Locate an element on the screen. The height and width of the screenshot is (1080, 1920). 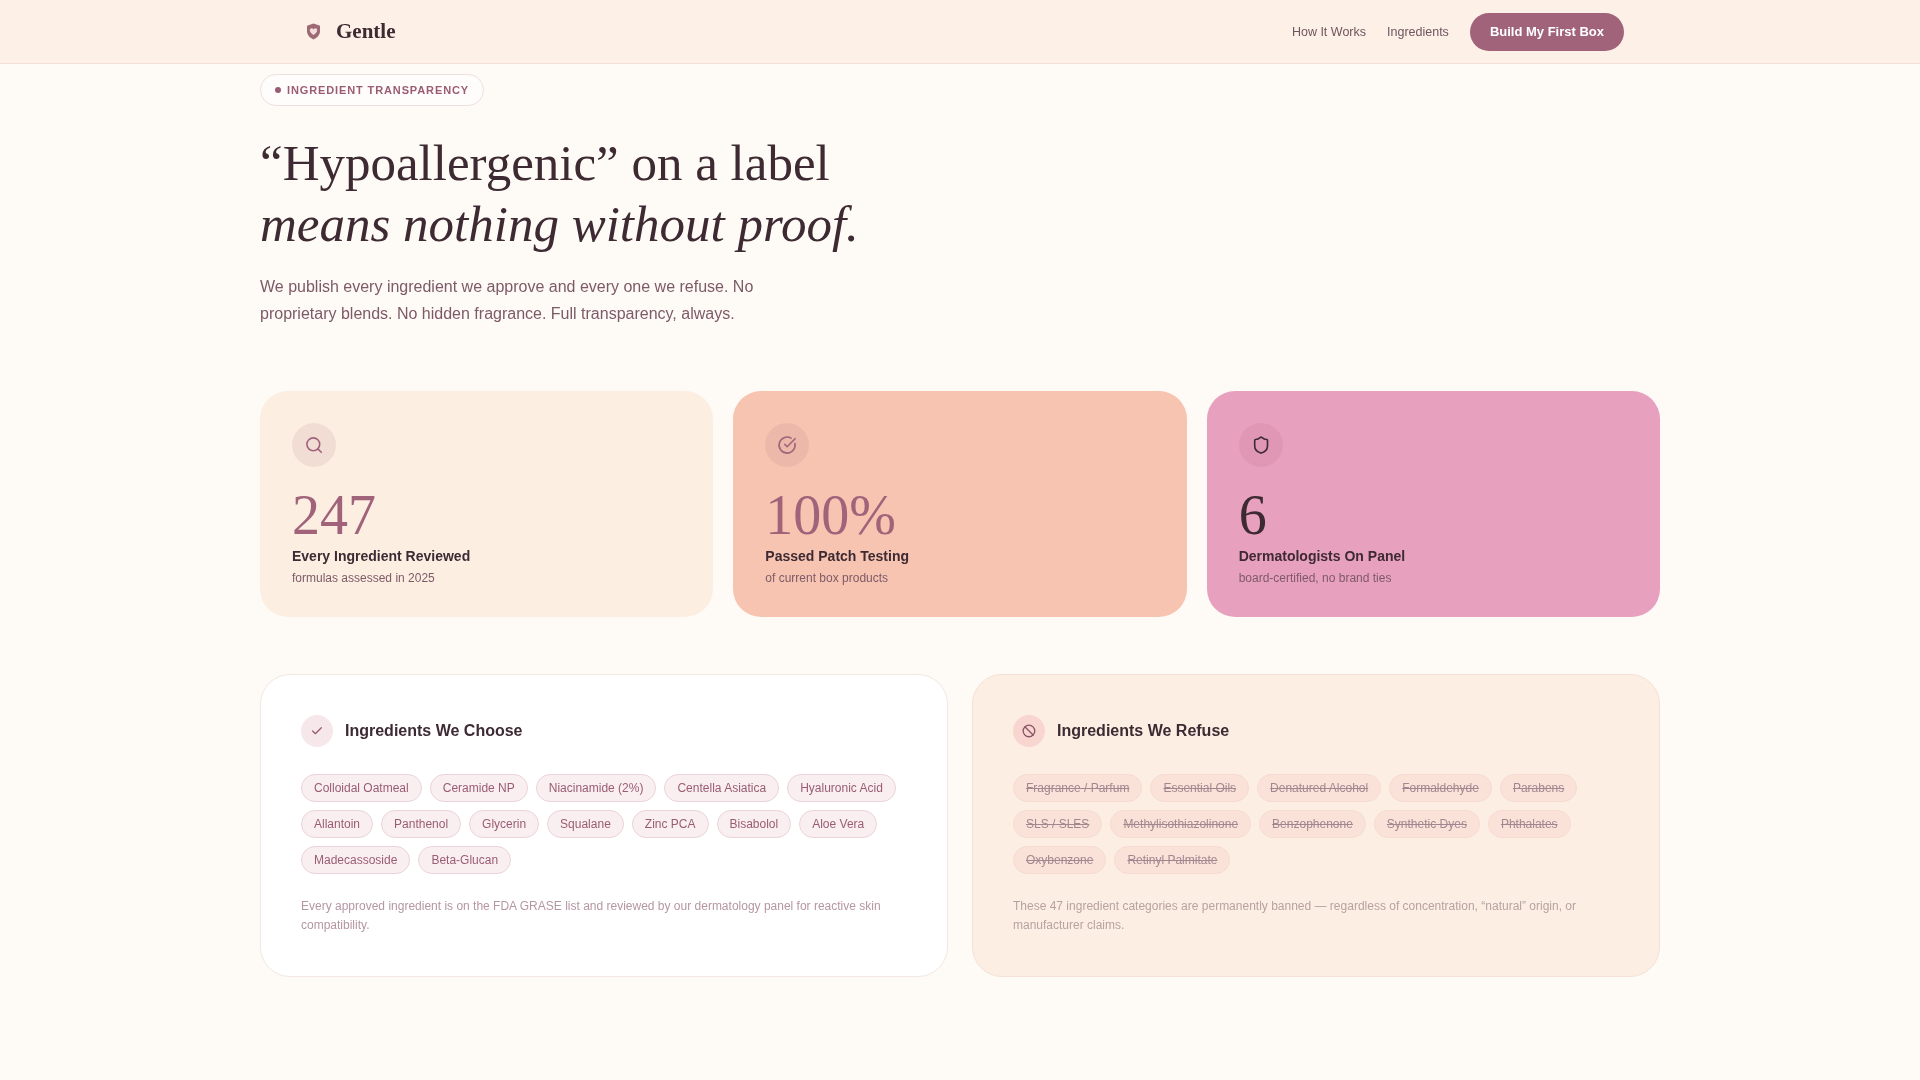
shield-logo-icon is located at coordinates (313, 31).